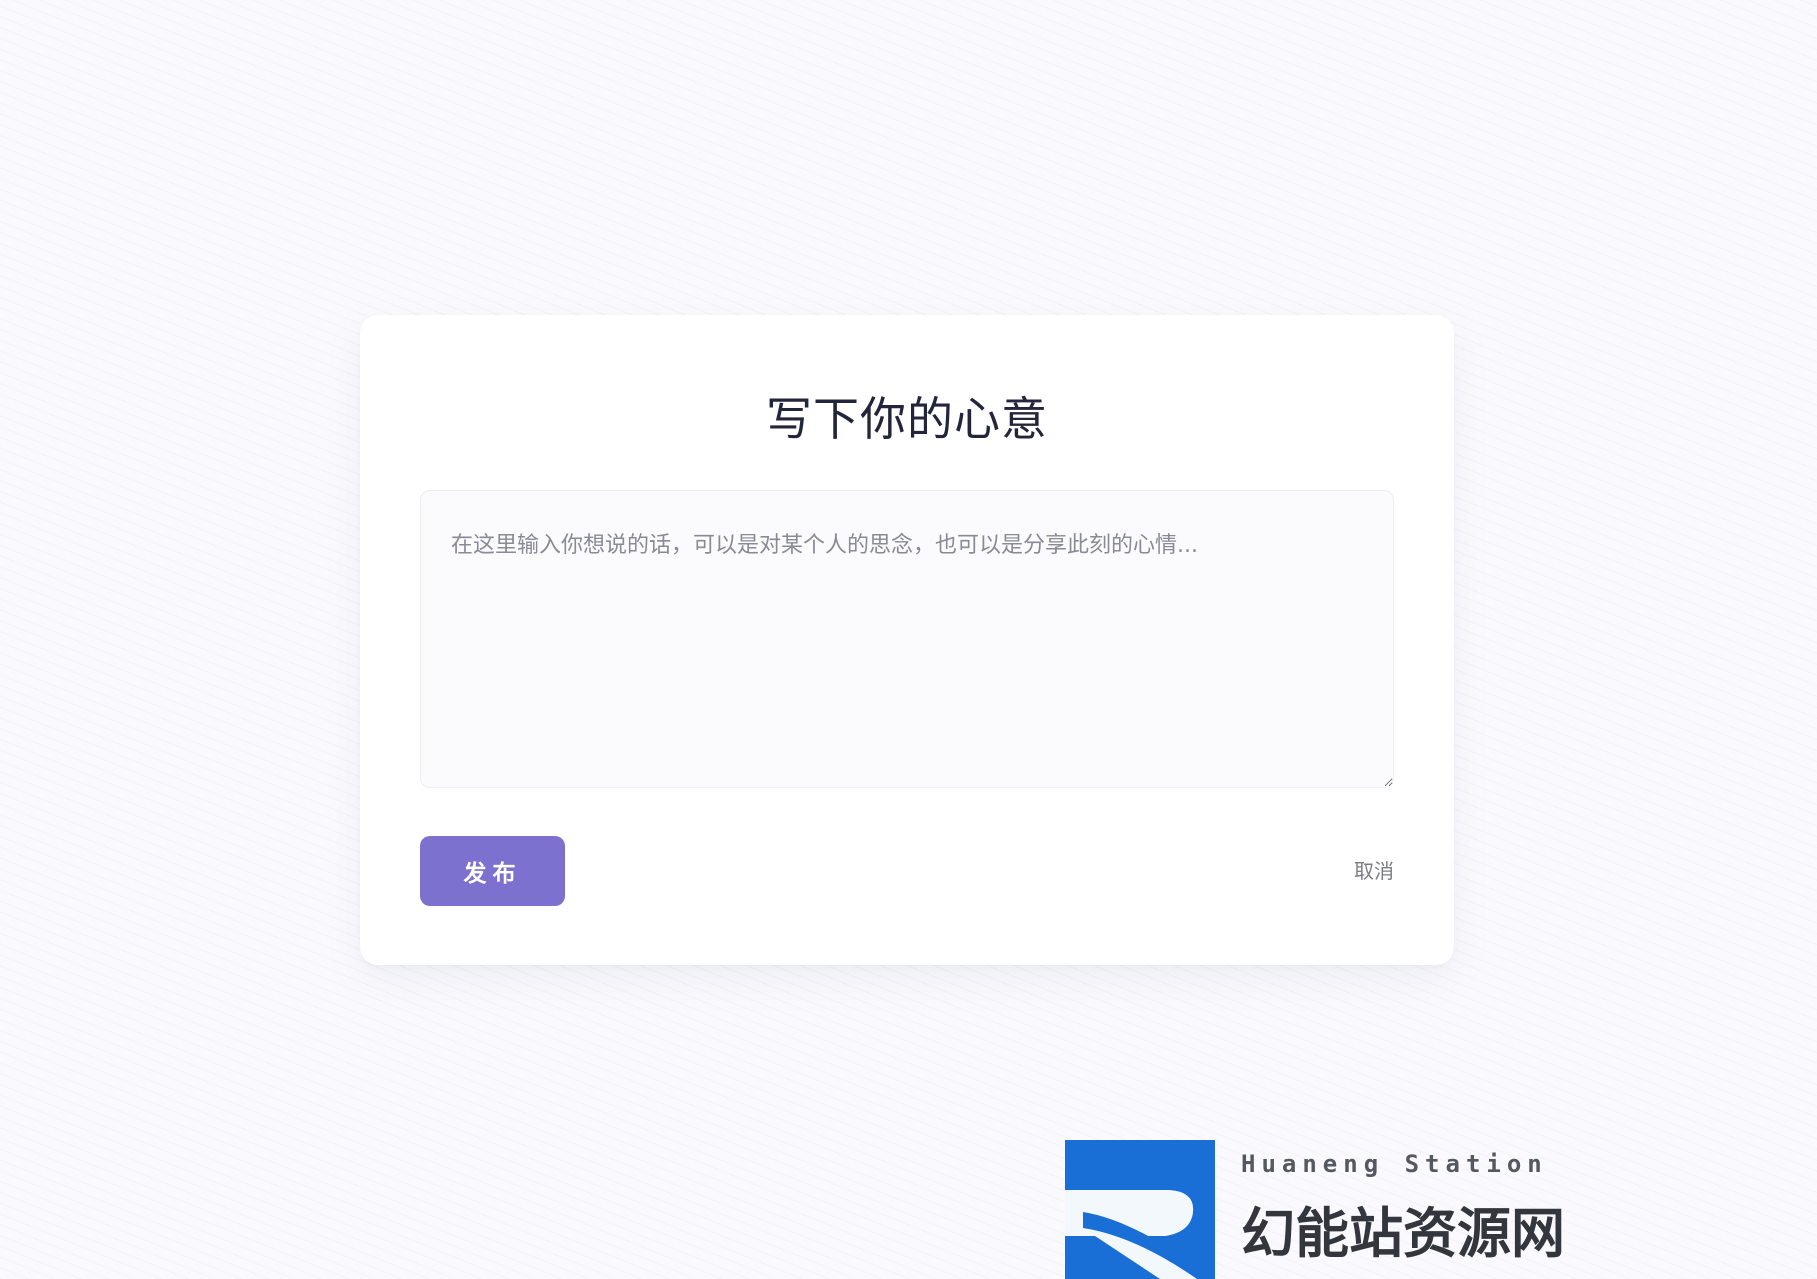 This screenshot has width=1817, height=1279. What do you see at coordinates (1374, 869) in the screenshot?
I see `cancel-button: 取消` at bounding box center [1374, 869].